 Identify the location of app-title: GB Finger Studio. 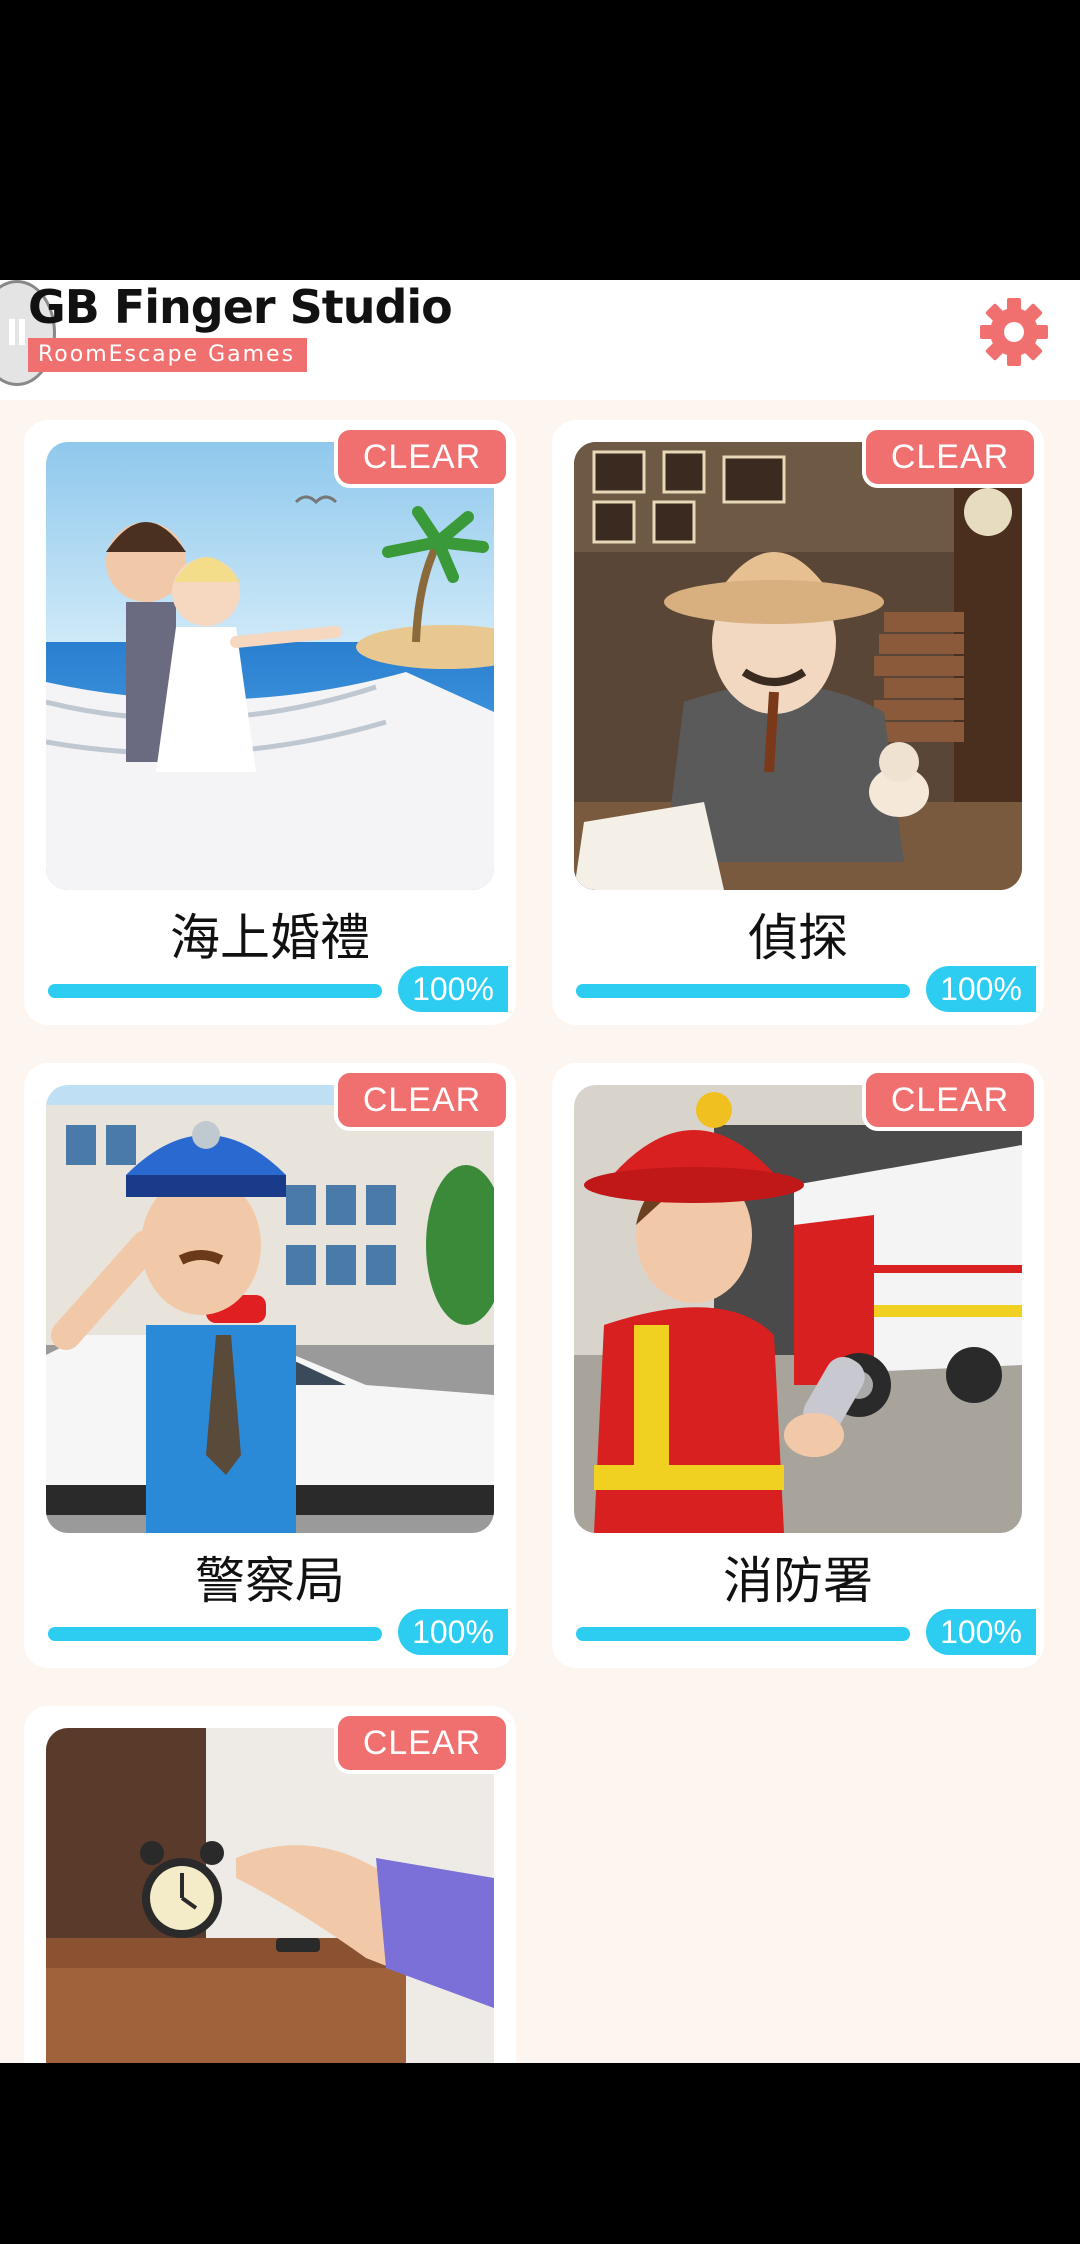
(240, 307).